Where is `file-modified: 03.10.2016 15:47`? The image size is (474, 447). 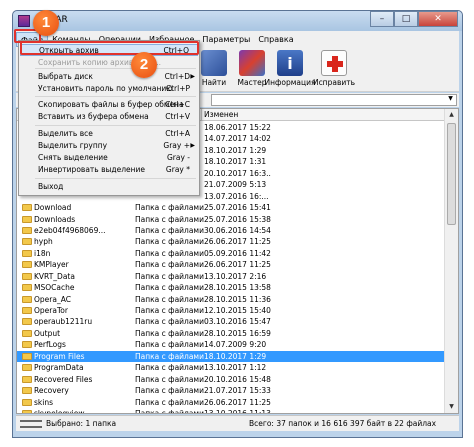
file-modified: 03.10.2016 15:47 is located at coordinates (237, 322).